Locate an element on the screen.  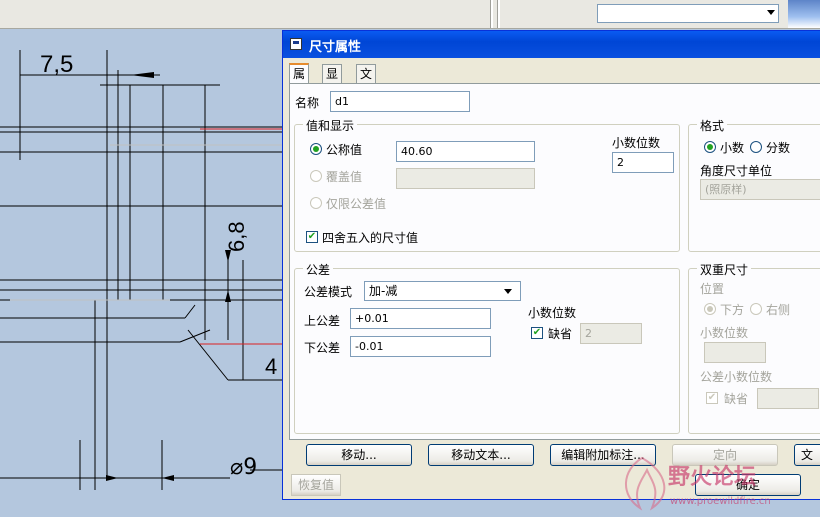
lower-tolerance-input: -0.01 is located at coordinates (420, 346).